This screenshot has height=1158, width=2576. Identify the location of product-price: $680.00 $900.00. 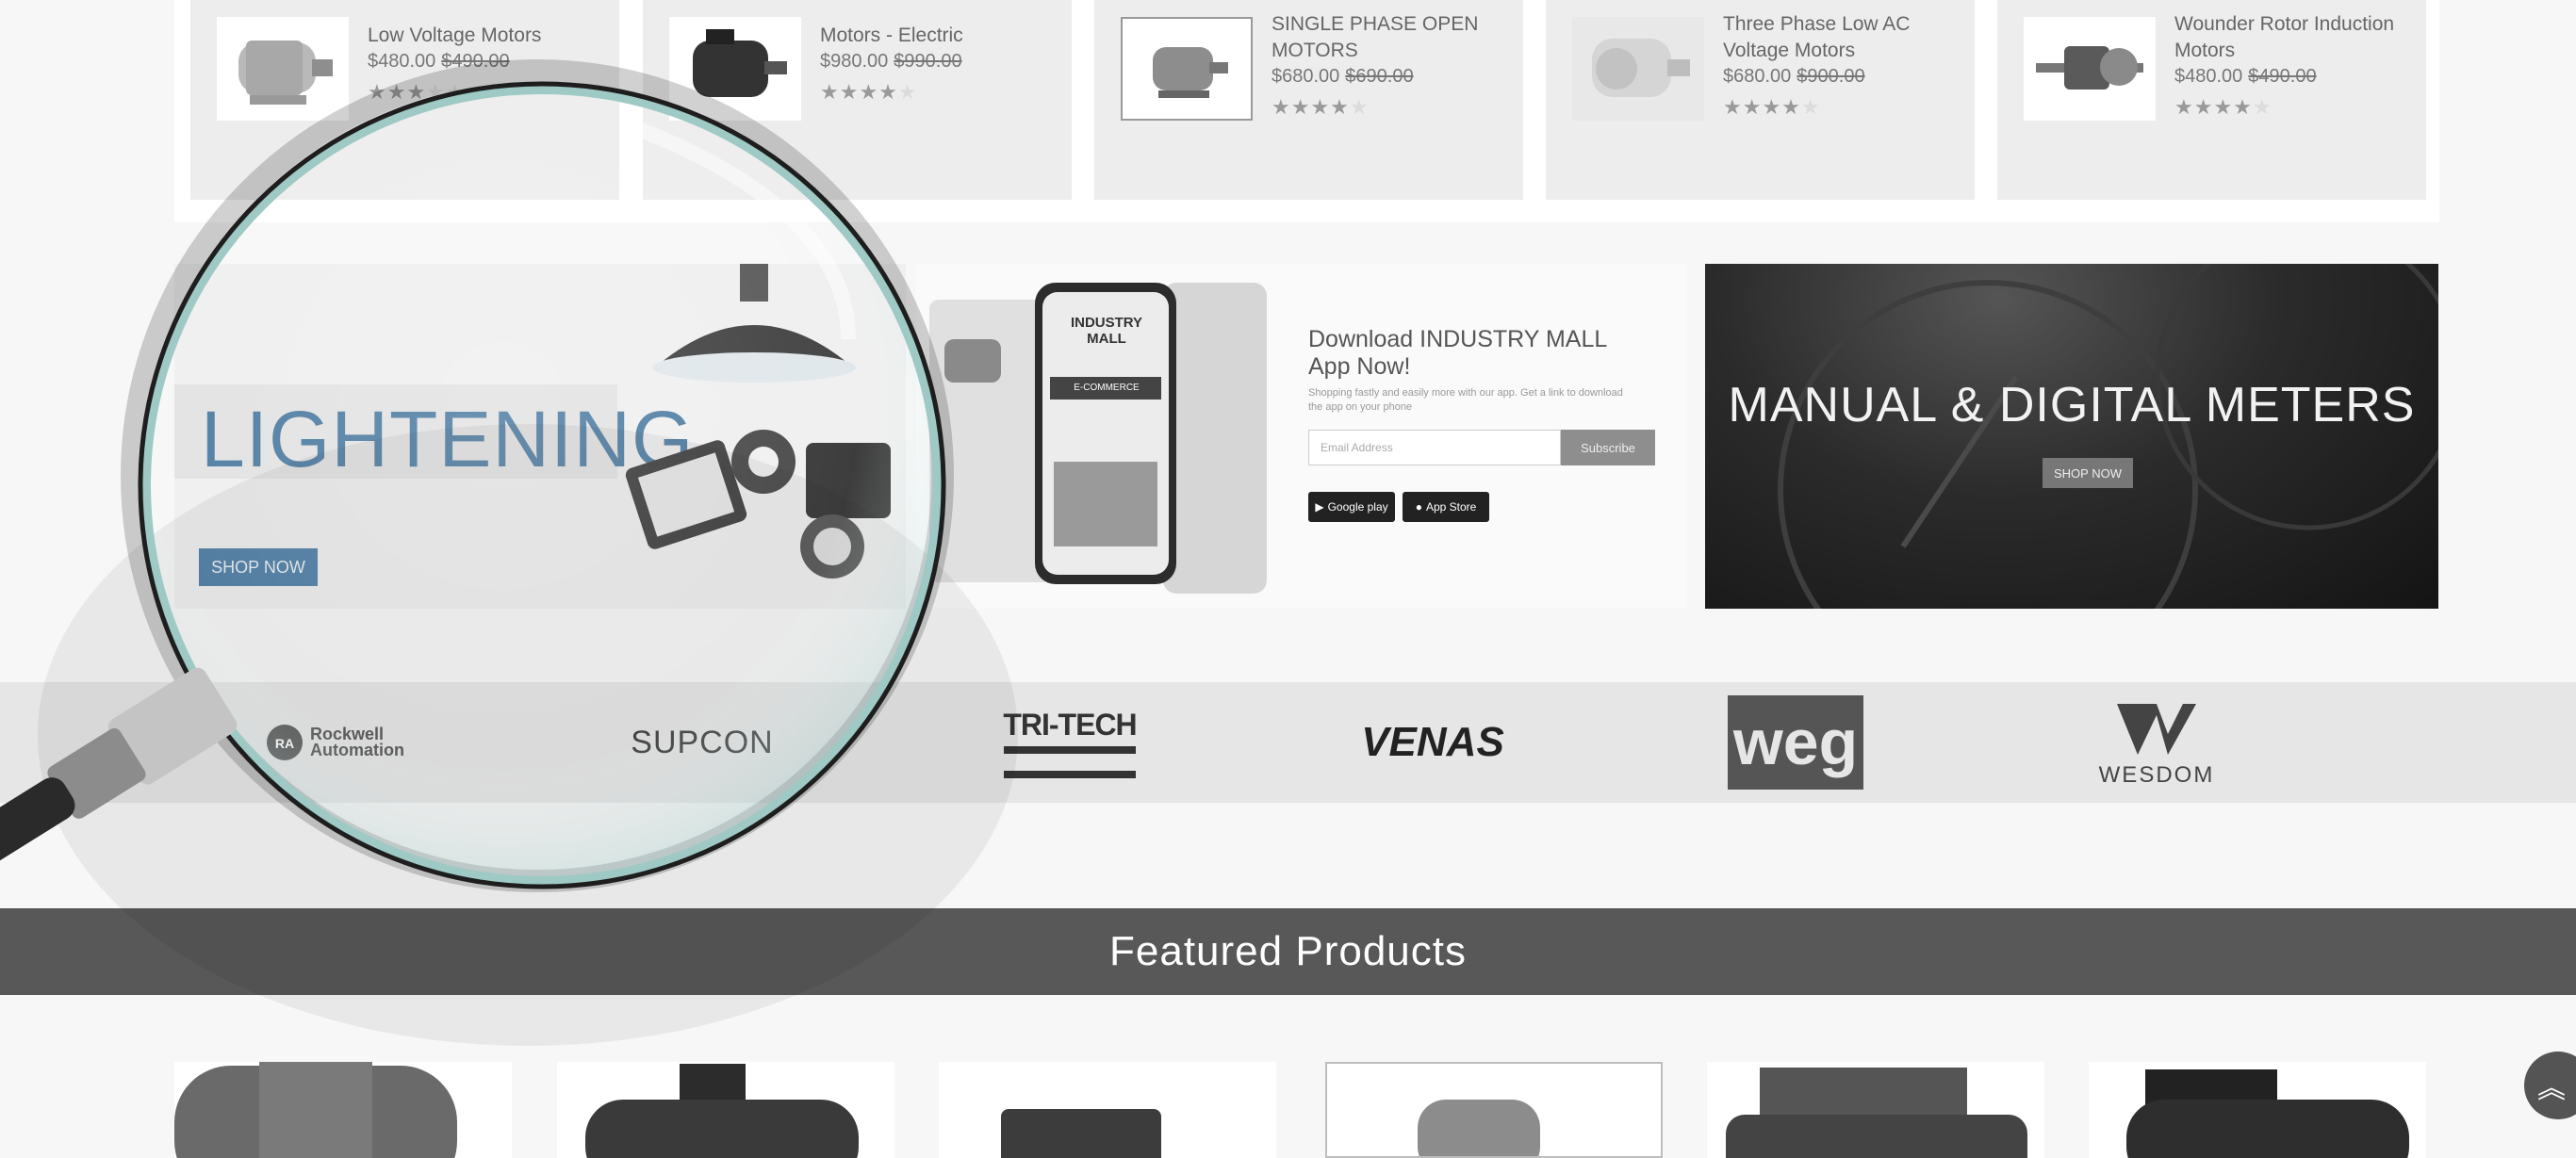
(1842, 77).